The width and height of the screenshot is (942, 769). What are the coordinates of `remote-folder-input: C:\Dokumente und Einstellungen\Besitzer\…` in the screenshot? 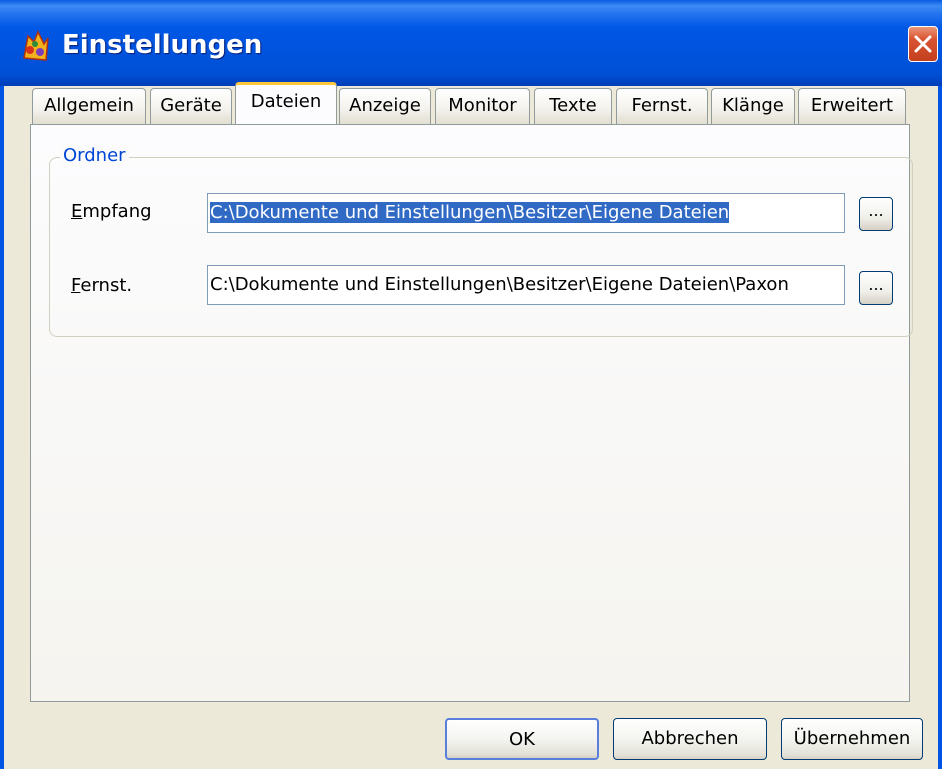 It's located at (526, 285).